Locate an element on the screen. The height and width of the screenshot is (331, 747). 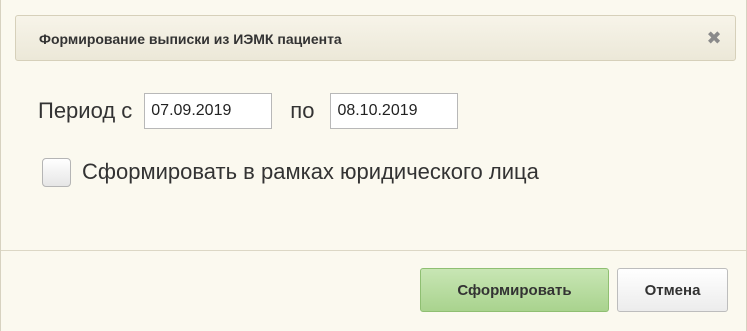
date-to-input is located at coordinates (394, 111).